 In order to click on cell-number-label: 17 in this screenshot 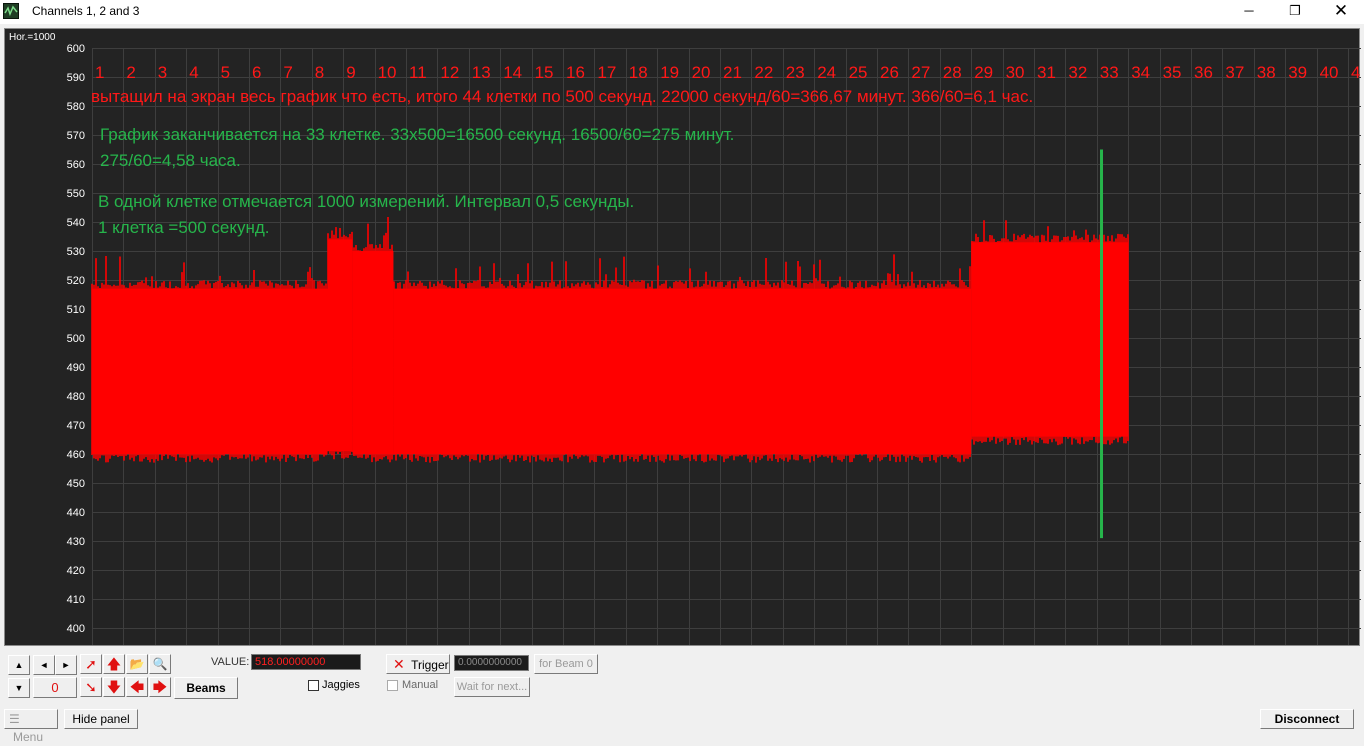, I will do `click(606, 72)`.